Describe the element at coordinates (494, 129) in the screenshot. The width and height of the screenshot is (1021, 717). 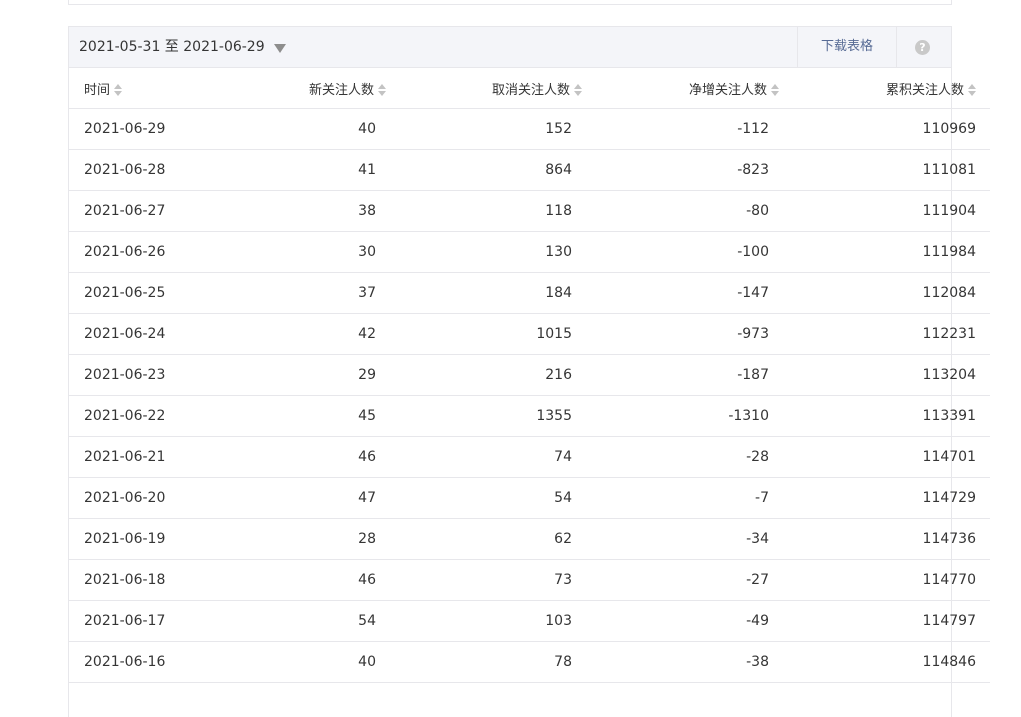
I see `cell-unfollows: 152` at that location.